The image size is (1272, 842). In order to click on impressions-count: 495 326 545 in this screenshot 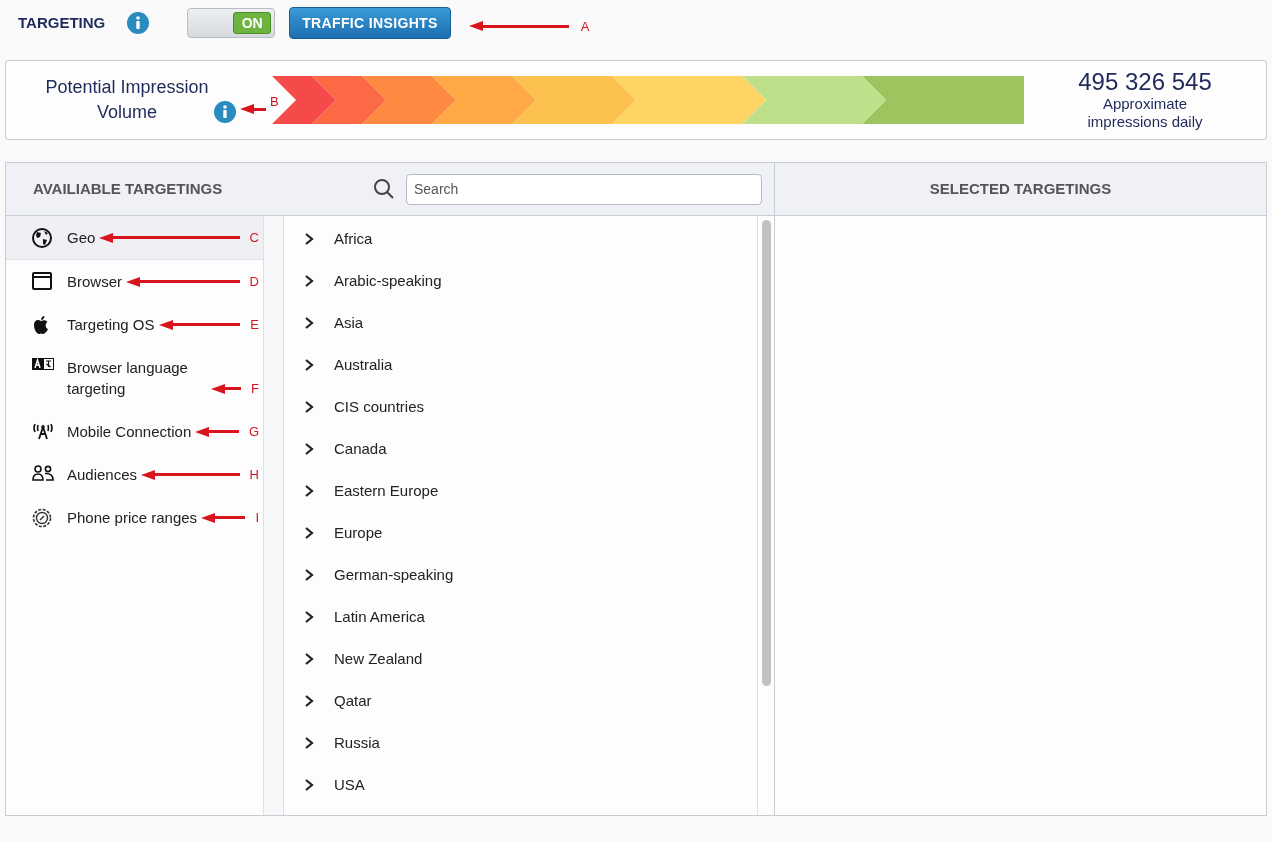, I will do `click(1145, 82)`.